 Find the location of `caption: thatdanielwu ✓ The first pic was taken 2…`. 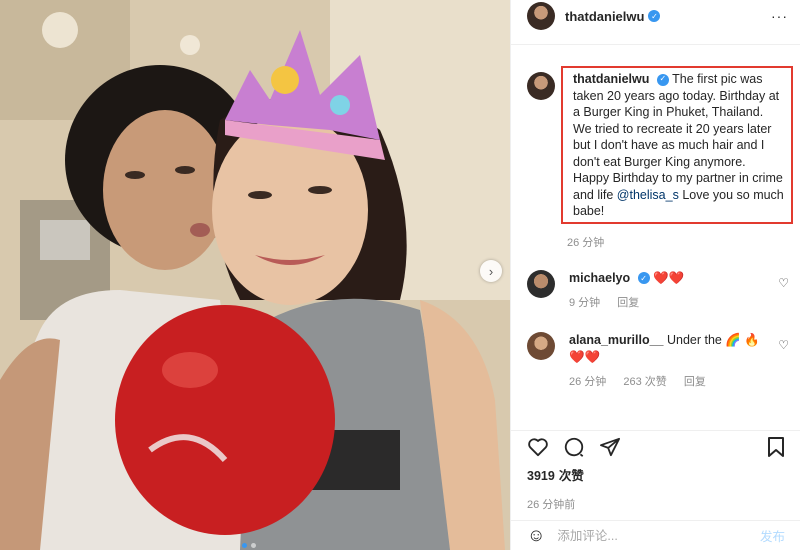

caption: thatdanielwu ✓ The first pic was taken 2… is located at coordinates (655, 140).